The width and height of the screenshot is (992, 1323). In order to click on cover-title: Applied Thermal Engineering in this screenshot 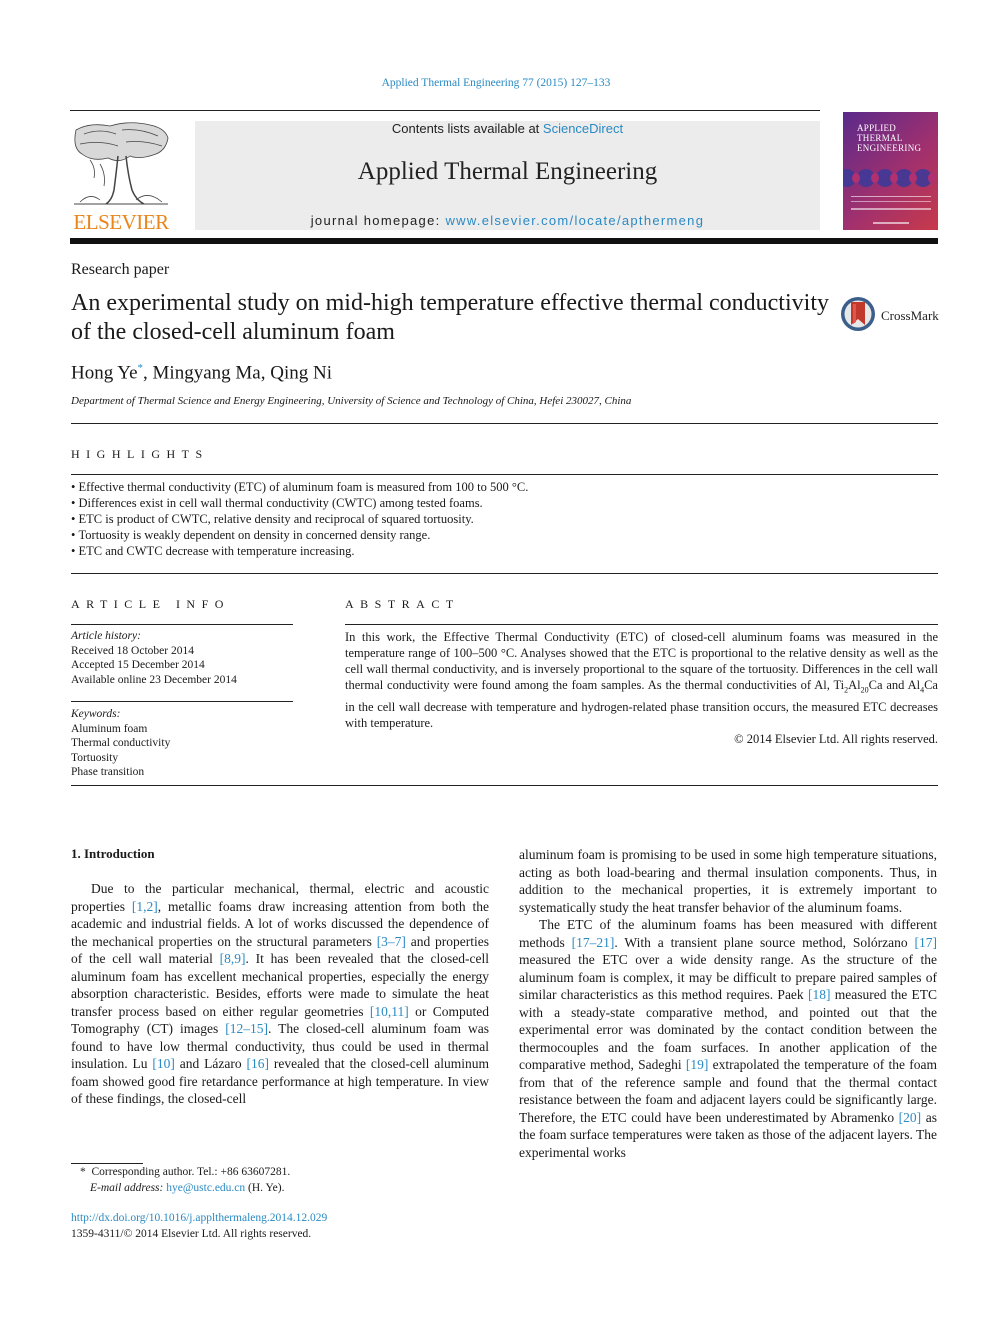, I will do `click(889, 138)`.